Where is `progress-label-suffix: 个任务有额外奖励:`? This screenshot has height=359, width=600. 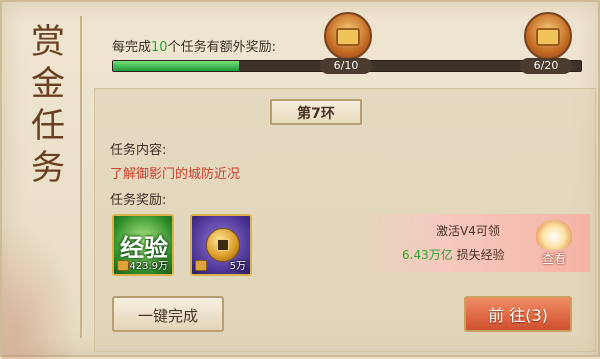
progress-label-suffix: 个任务有额外奖励: is located at coordinates (221, 47).